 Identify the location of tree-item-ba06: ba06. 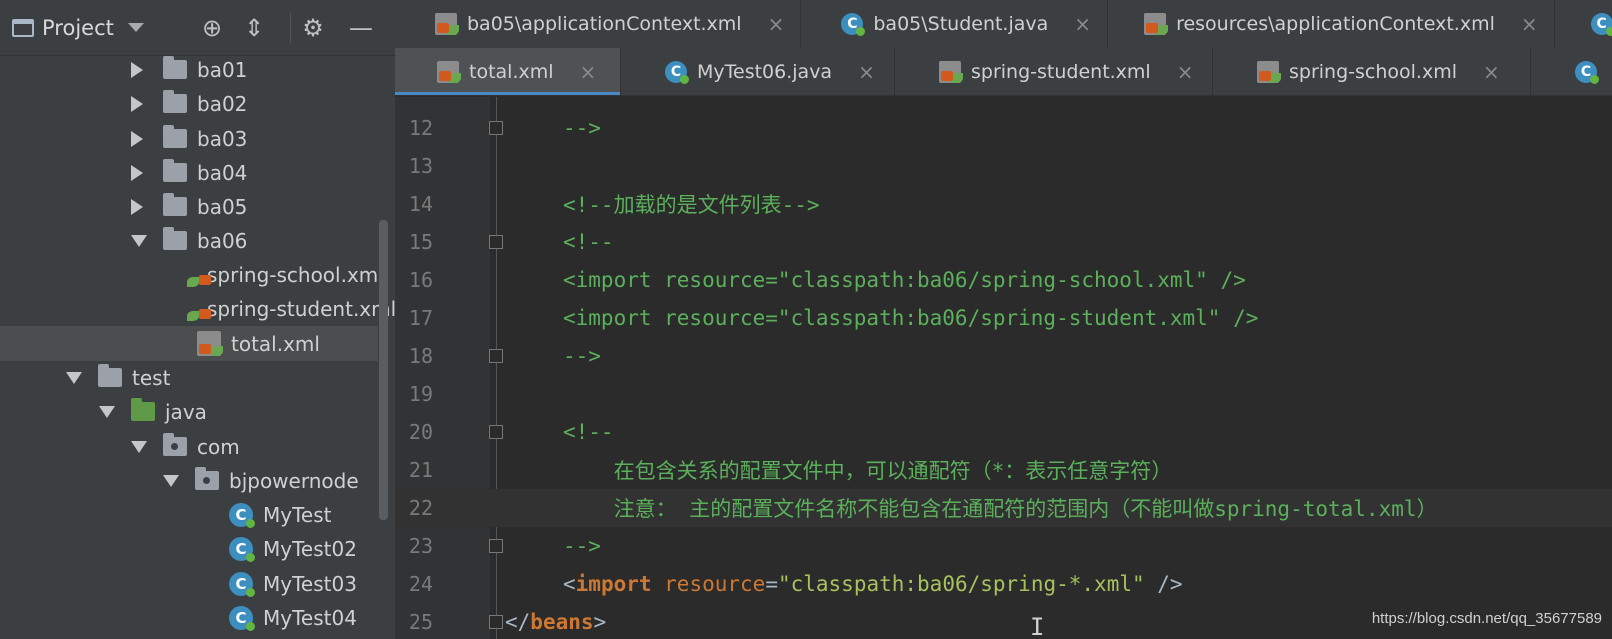
(189, 240).